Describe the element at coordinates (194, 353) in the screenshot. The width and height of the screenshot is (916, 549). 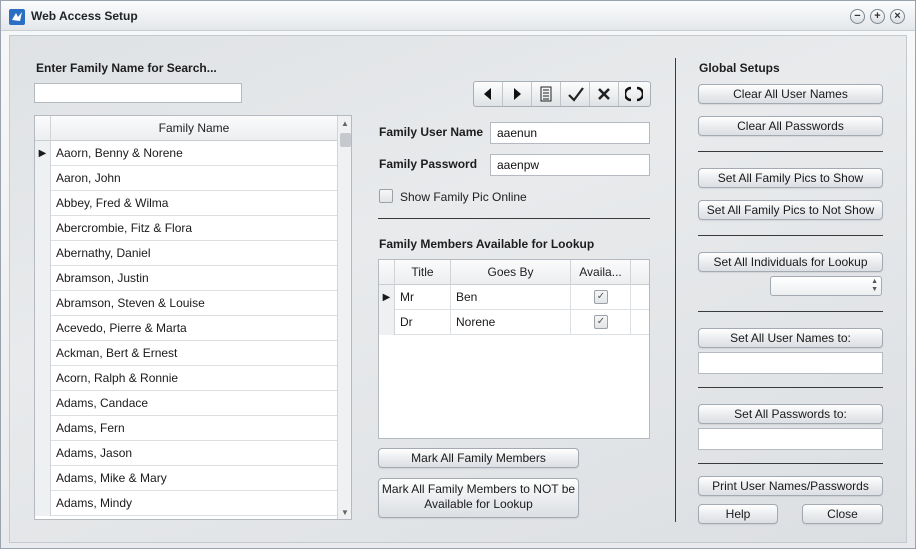
I see `family-name-cell: Ackman, Bert & Ernest` at that location.